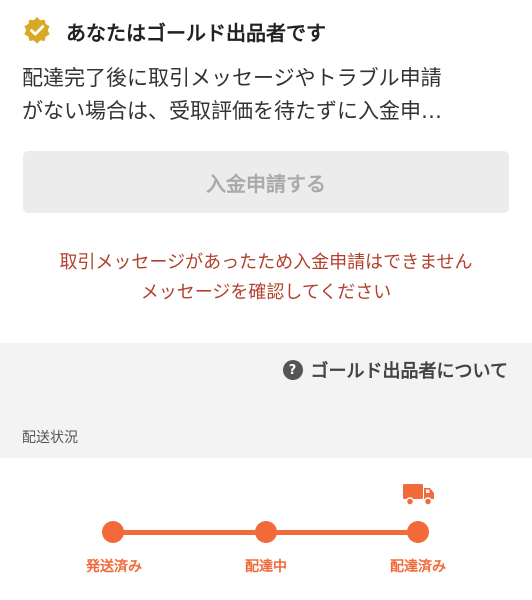  What do you see at coordinates (409, 371) in the screenshot?
I see `about-gold-seller-label: ゴールド出品者について` at bounding box center [409, 371].